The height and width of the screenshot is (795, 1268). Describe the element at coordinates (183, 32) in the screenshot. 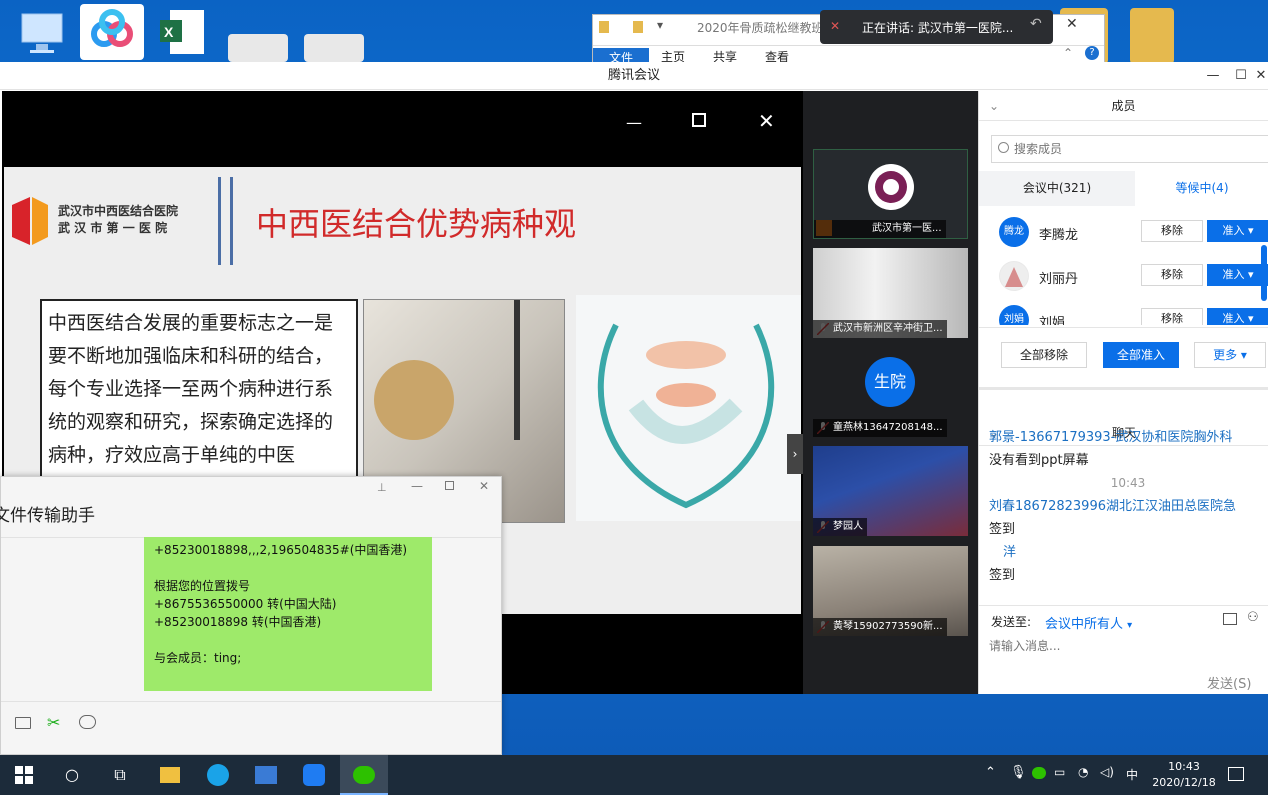

I see `excel-file-icon: X` at that location.